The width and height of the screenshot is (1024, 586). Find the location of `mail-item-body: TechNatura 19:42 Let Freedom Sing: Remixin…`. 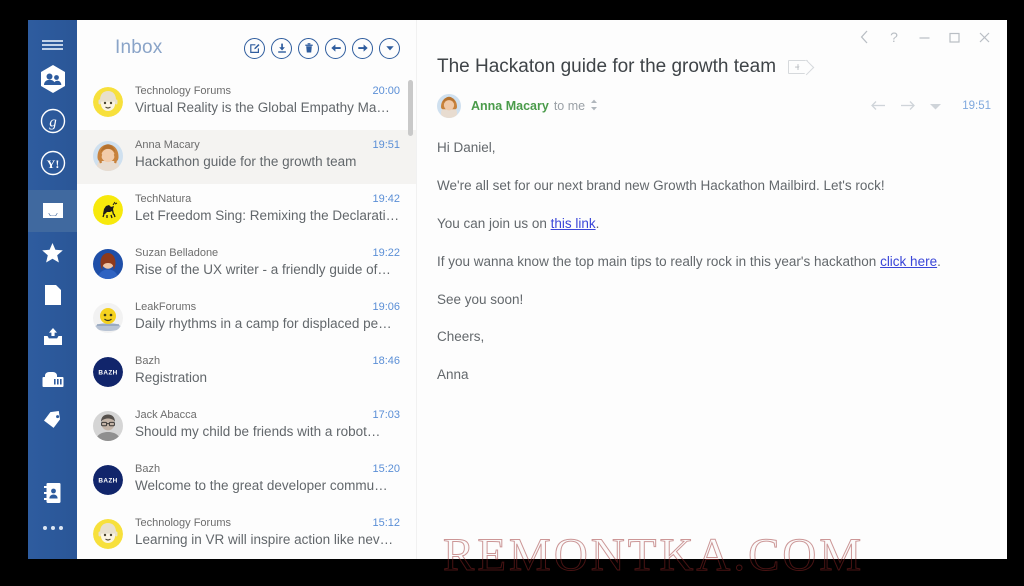

mail-item-body: TechNatura 19:42 Let Freedom Sing: Remixin… is located at coordinates (267, 208).